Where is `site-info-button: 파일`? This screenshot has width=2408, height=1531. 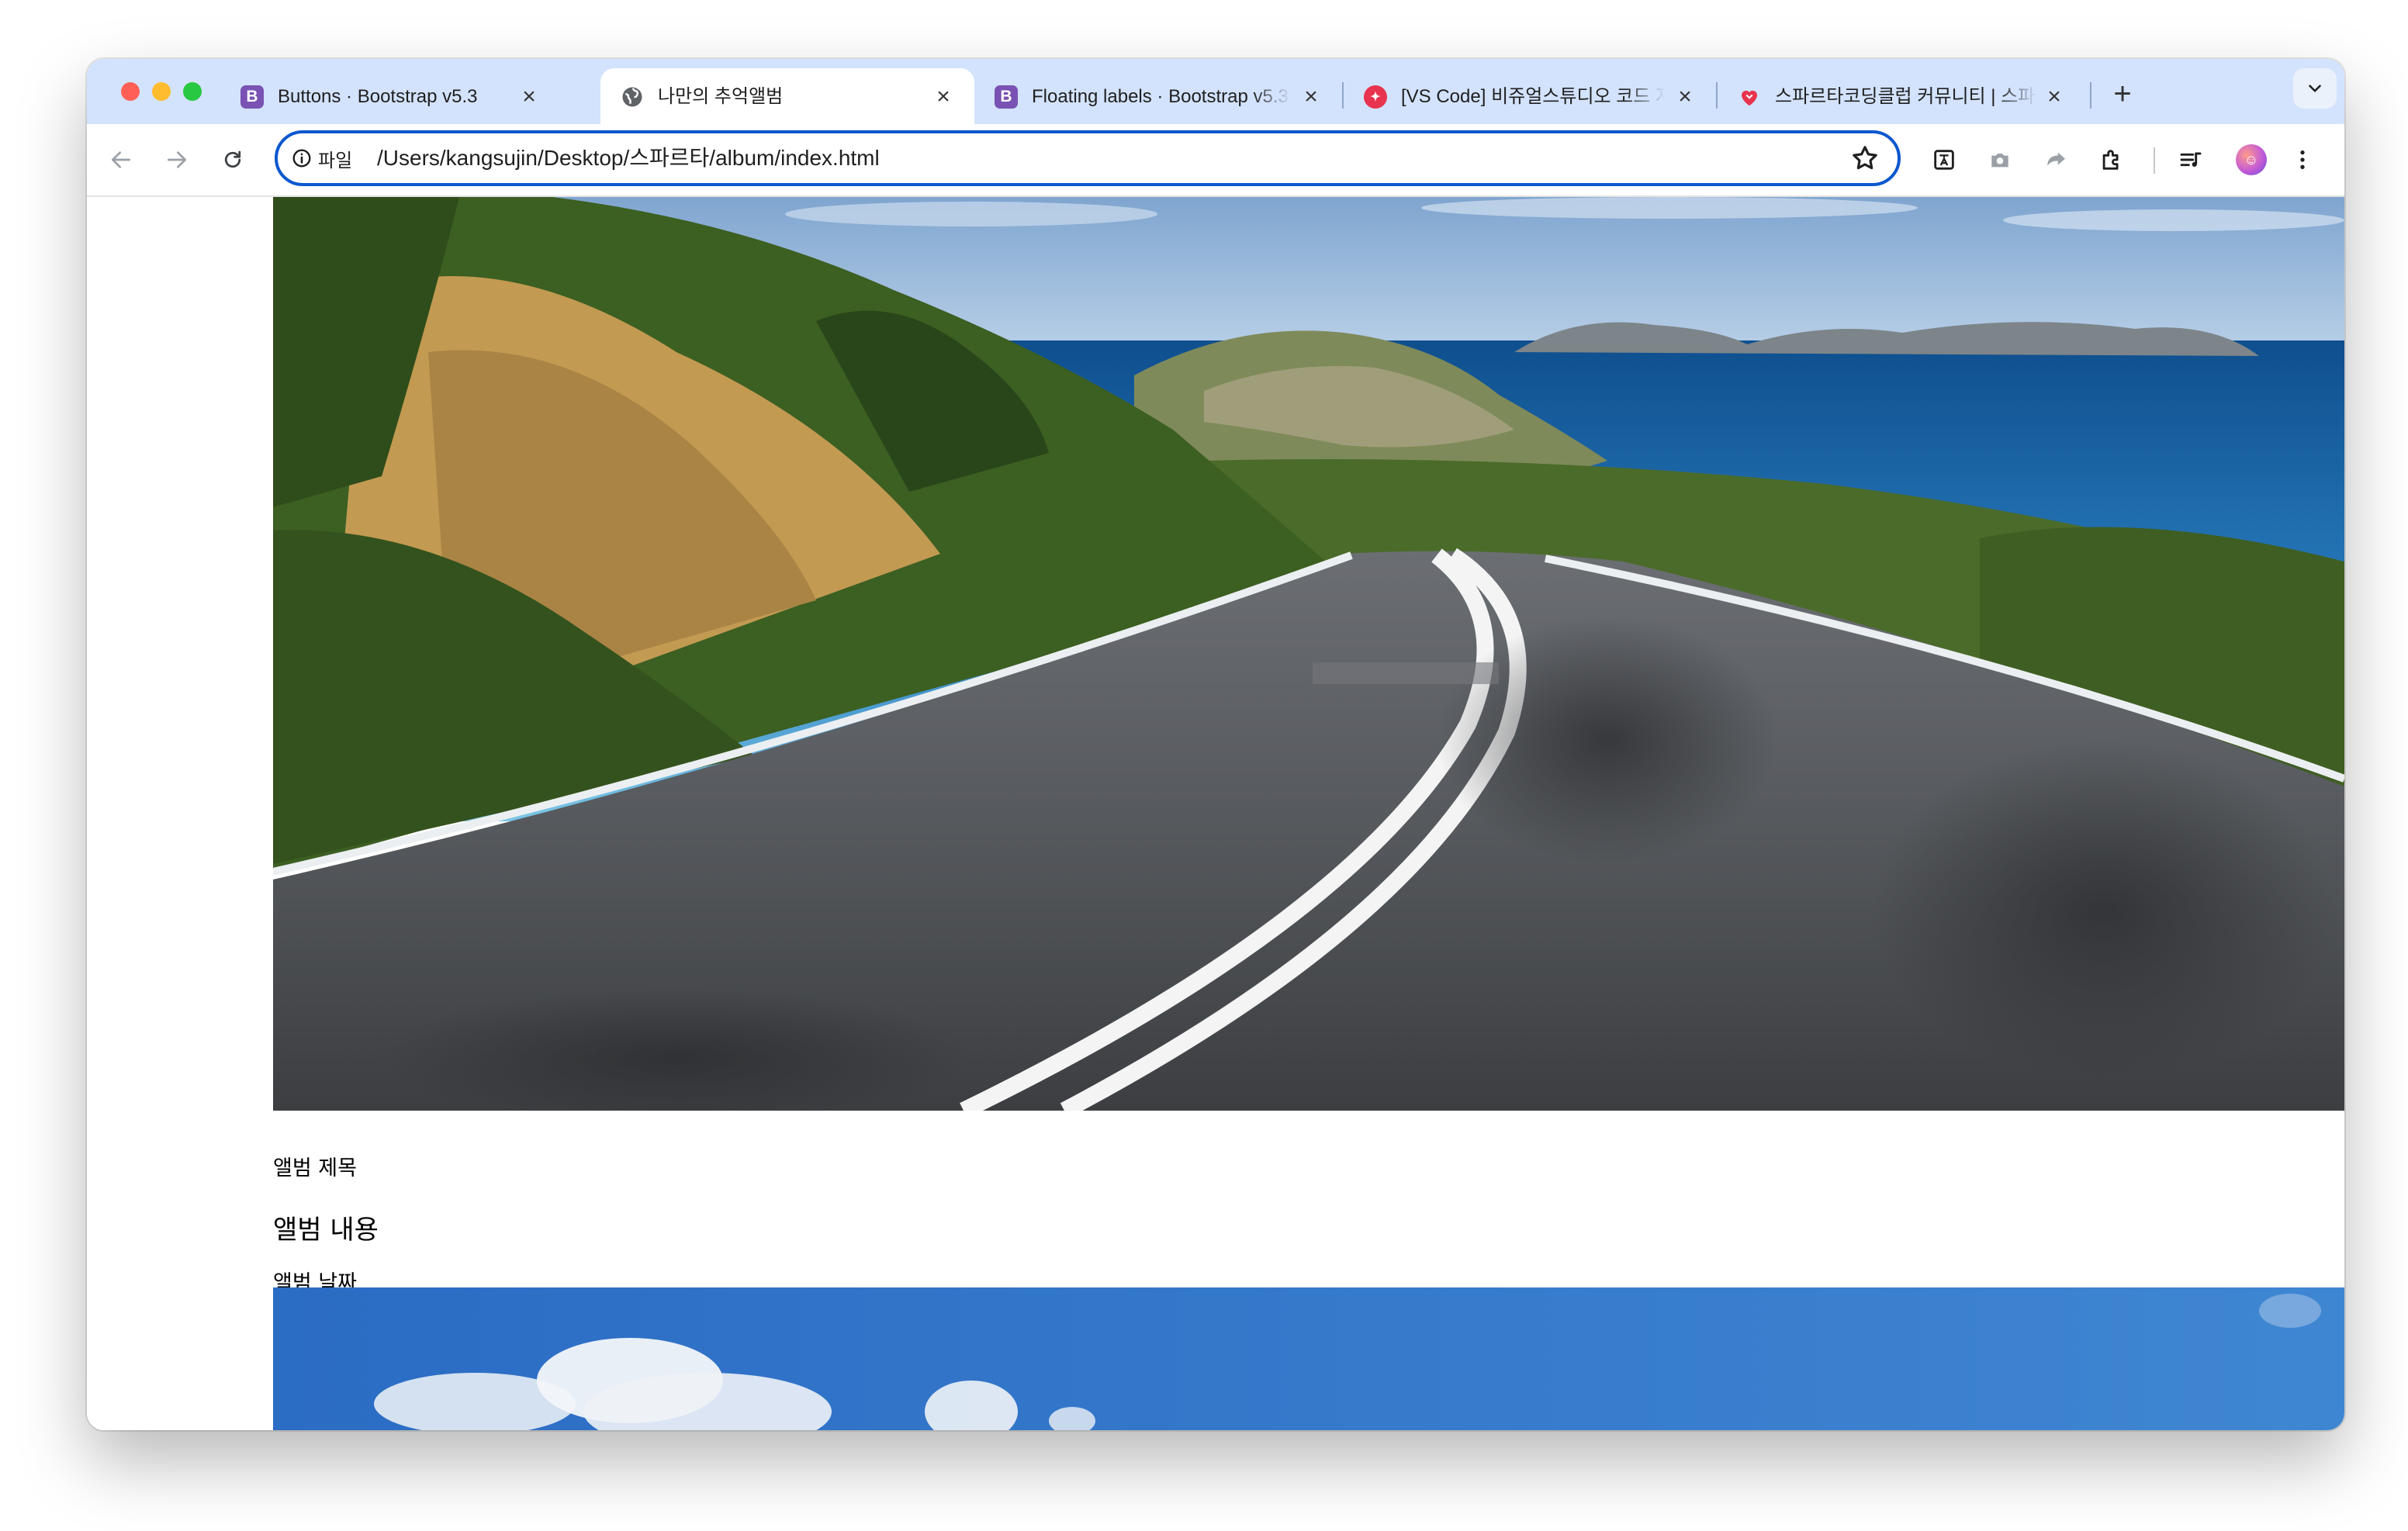
site-info-button: 파일 is located at coordinates (322, 158).